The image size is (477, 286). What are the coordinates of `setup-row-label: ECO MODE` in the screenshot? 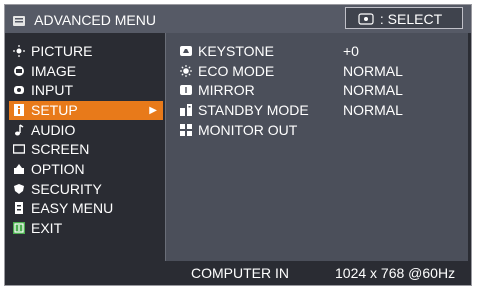 It's located at (236, 71).